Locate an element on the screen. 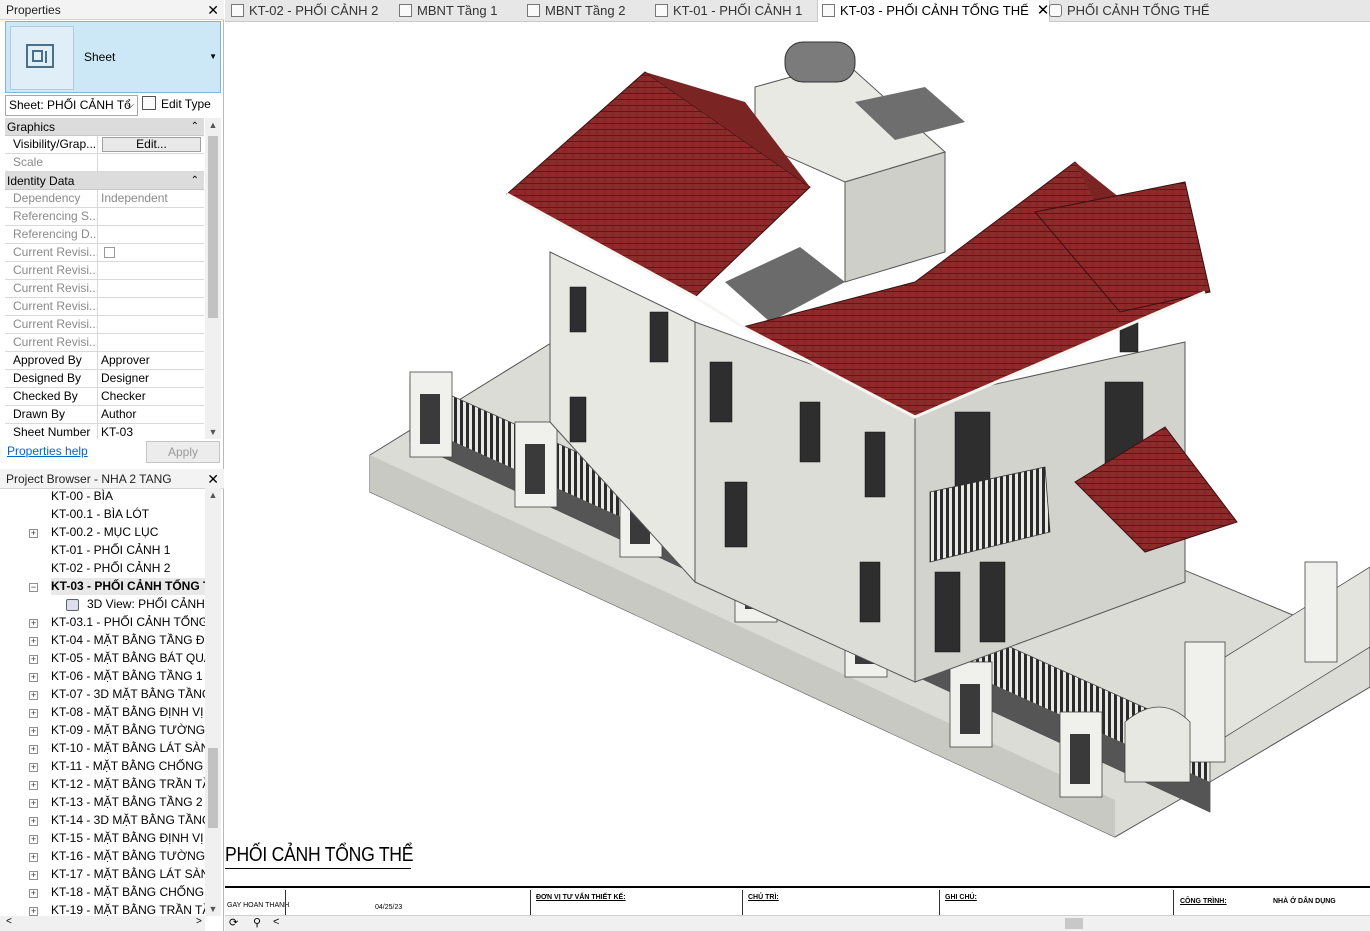  group-graphics: Graphics ⌃ is located at coordinates (104, 127).